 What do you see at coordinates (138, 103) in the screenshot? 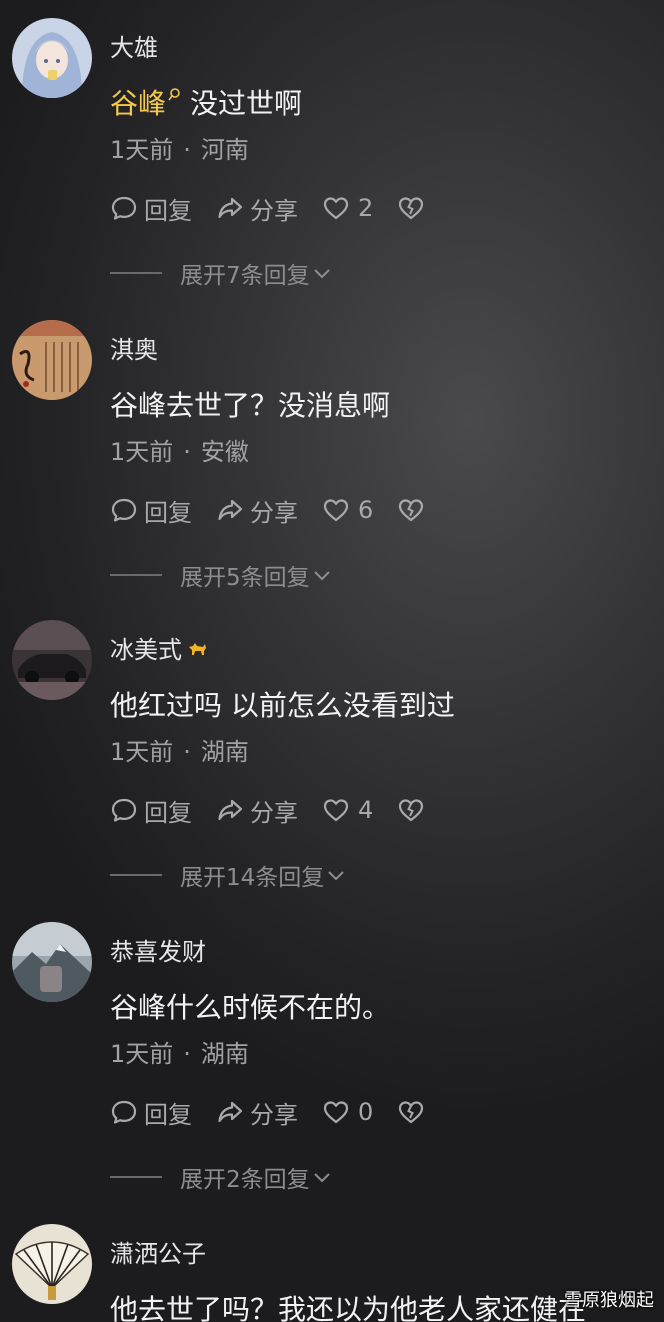
I see `mention-link: 谷峰` at bounding box center [138, 103].